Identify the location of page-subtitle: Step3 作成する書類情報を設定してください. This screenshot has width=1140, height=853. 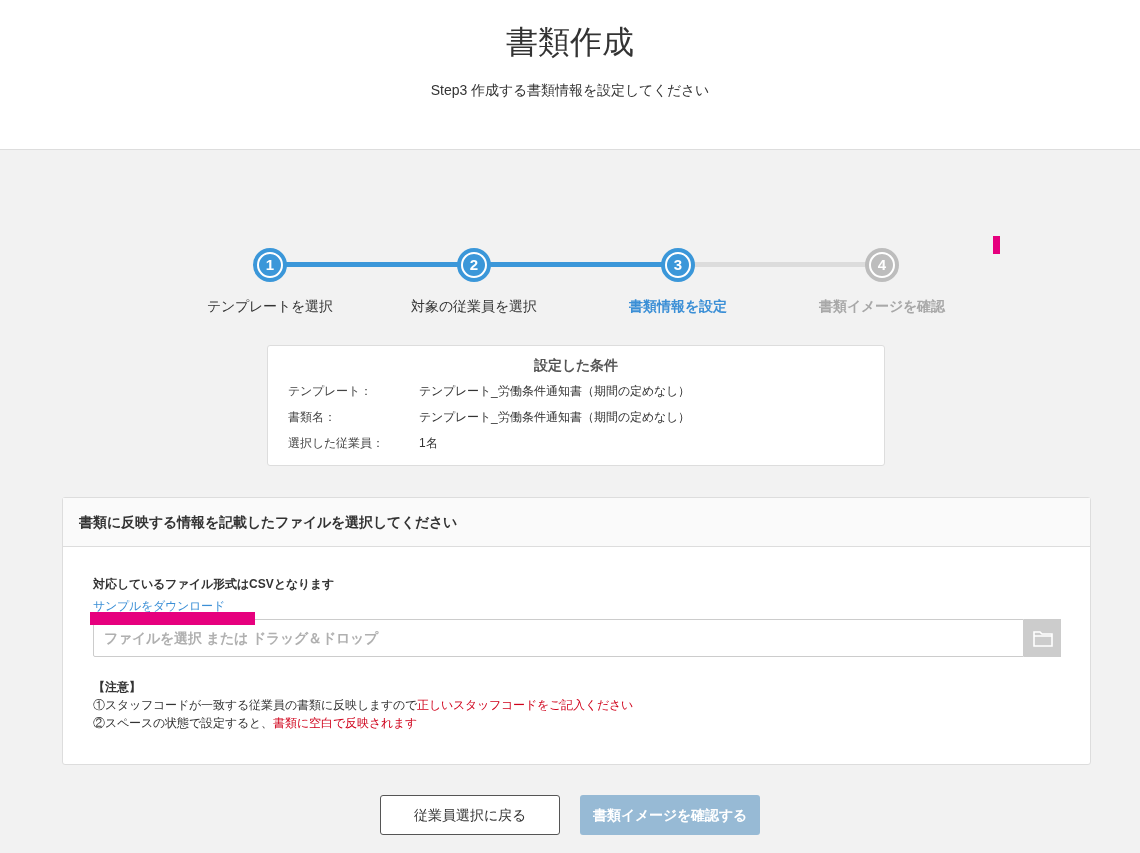
(570, 90).